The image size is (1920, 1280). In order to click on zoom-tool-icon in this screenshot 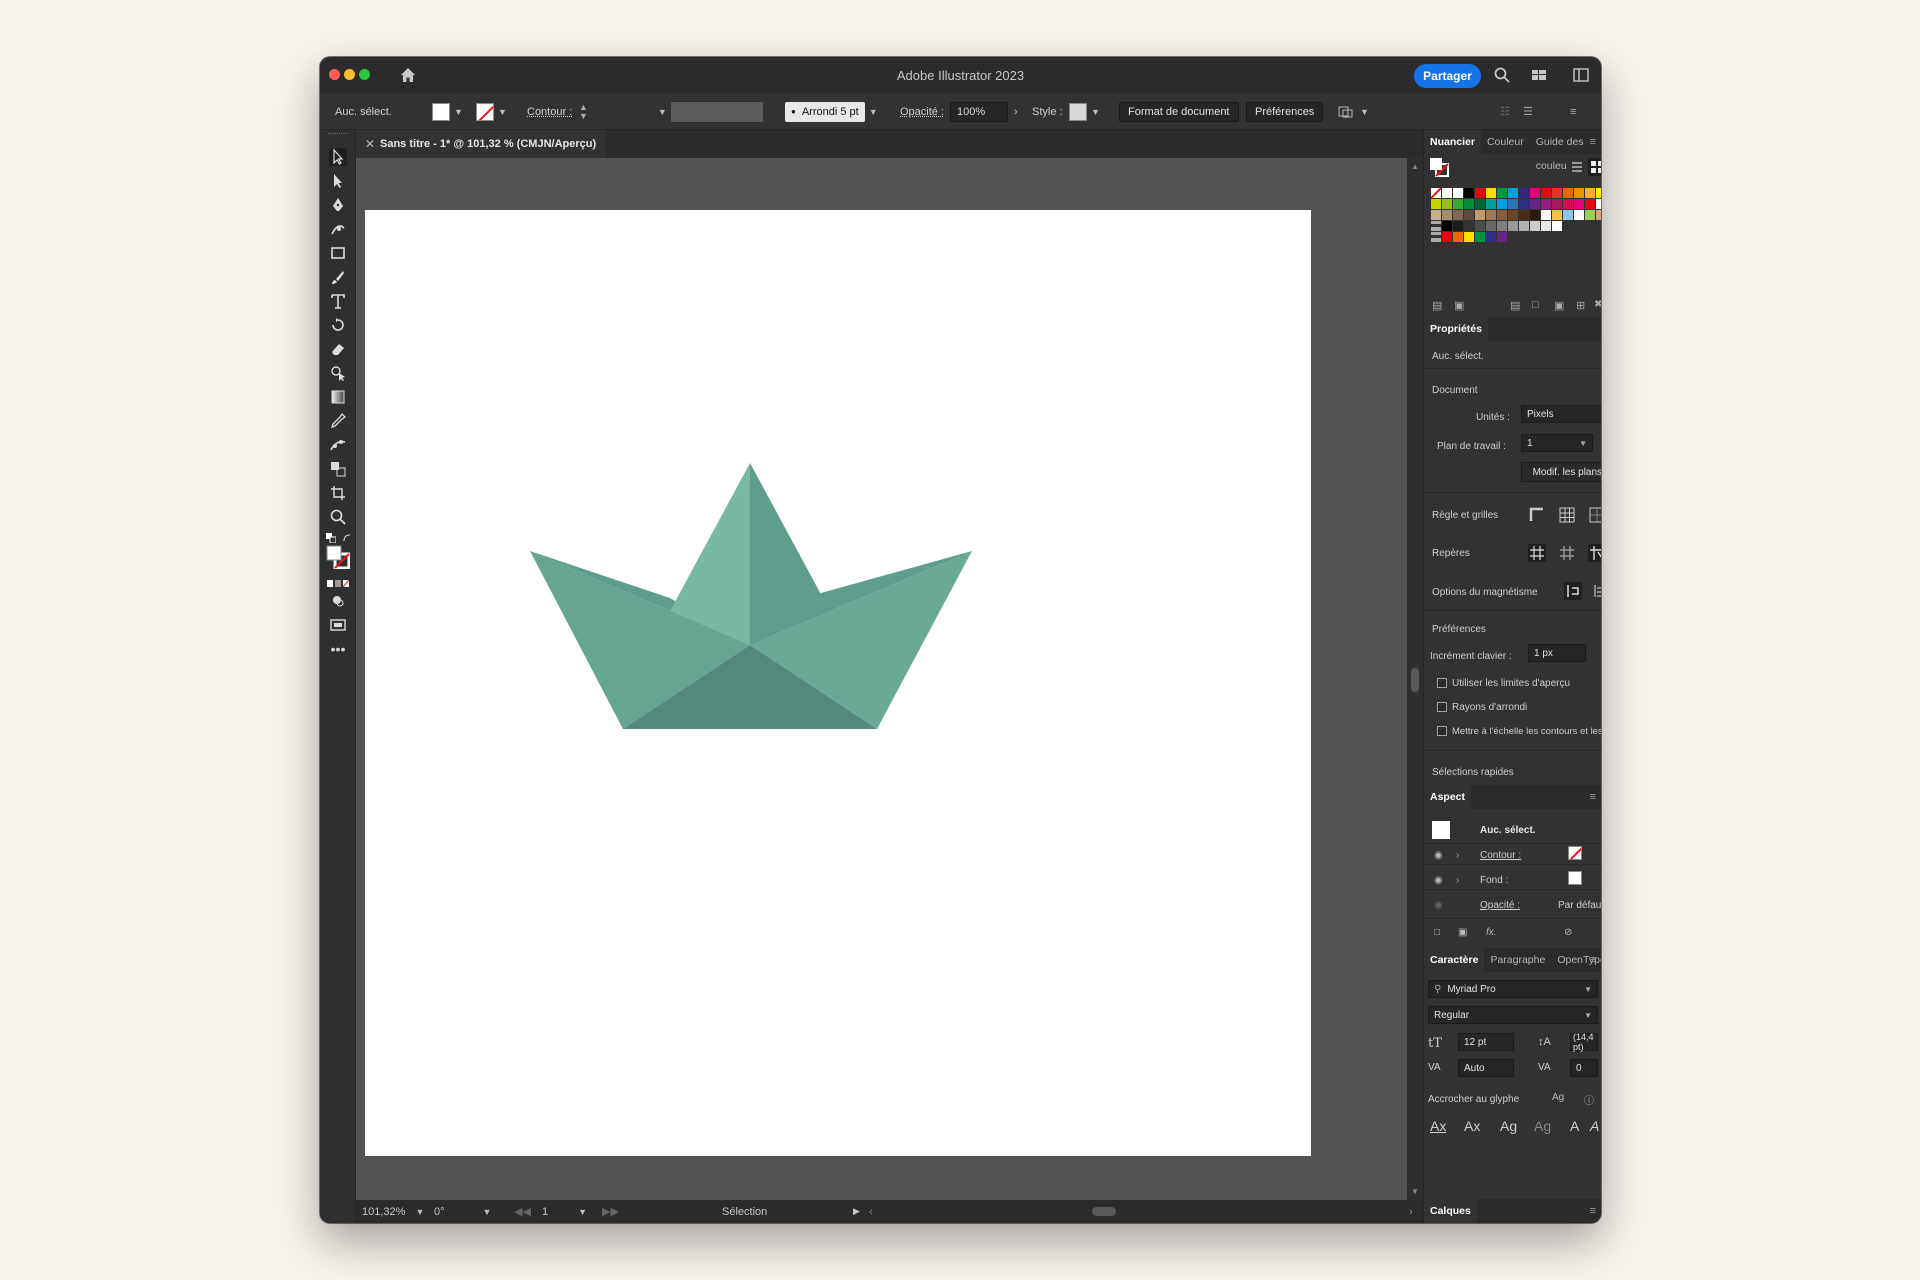, I will do `click(338, 517)`.